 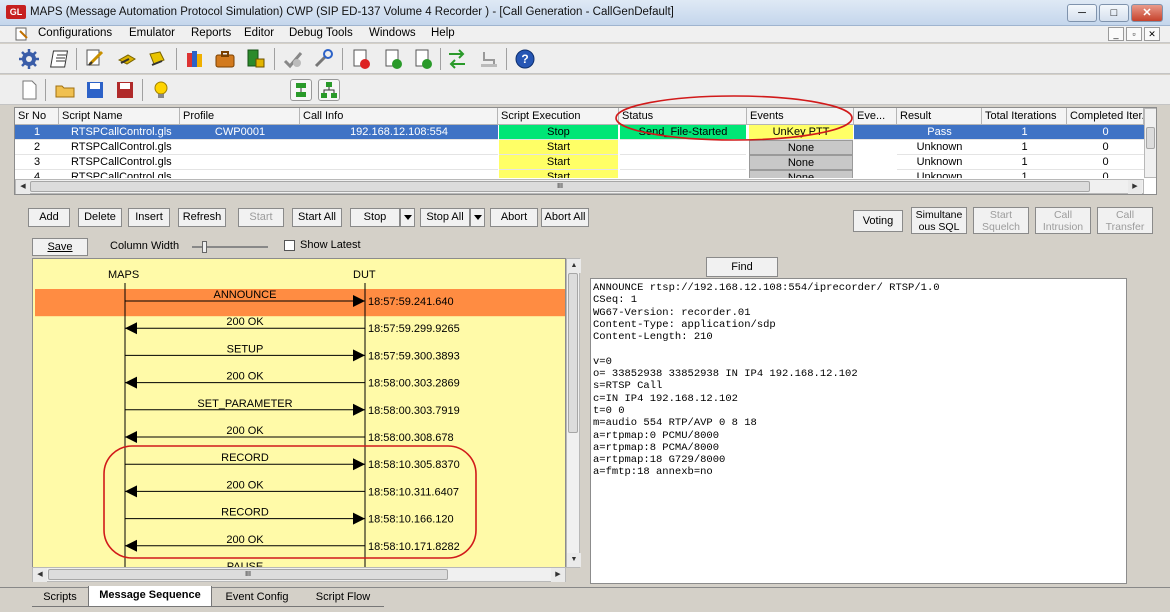 What do you see at coordinates (202, 217) in the screenshot?
I see `refresh-button: Refresh` at bounding box center [202, 217].